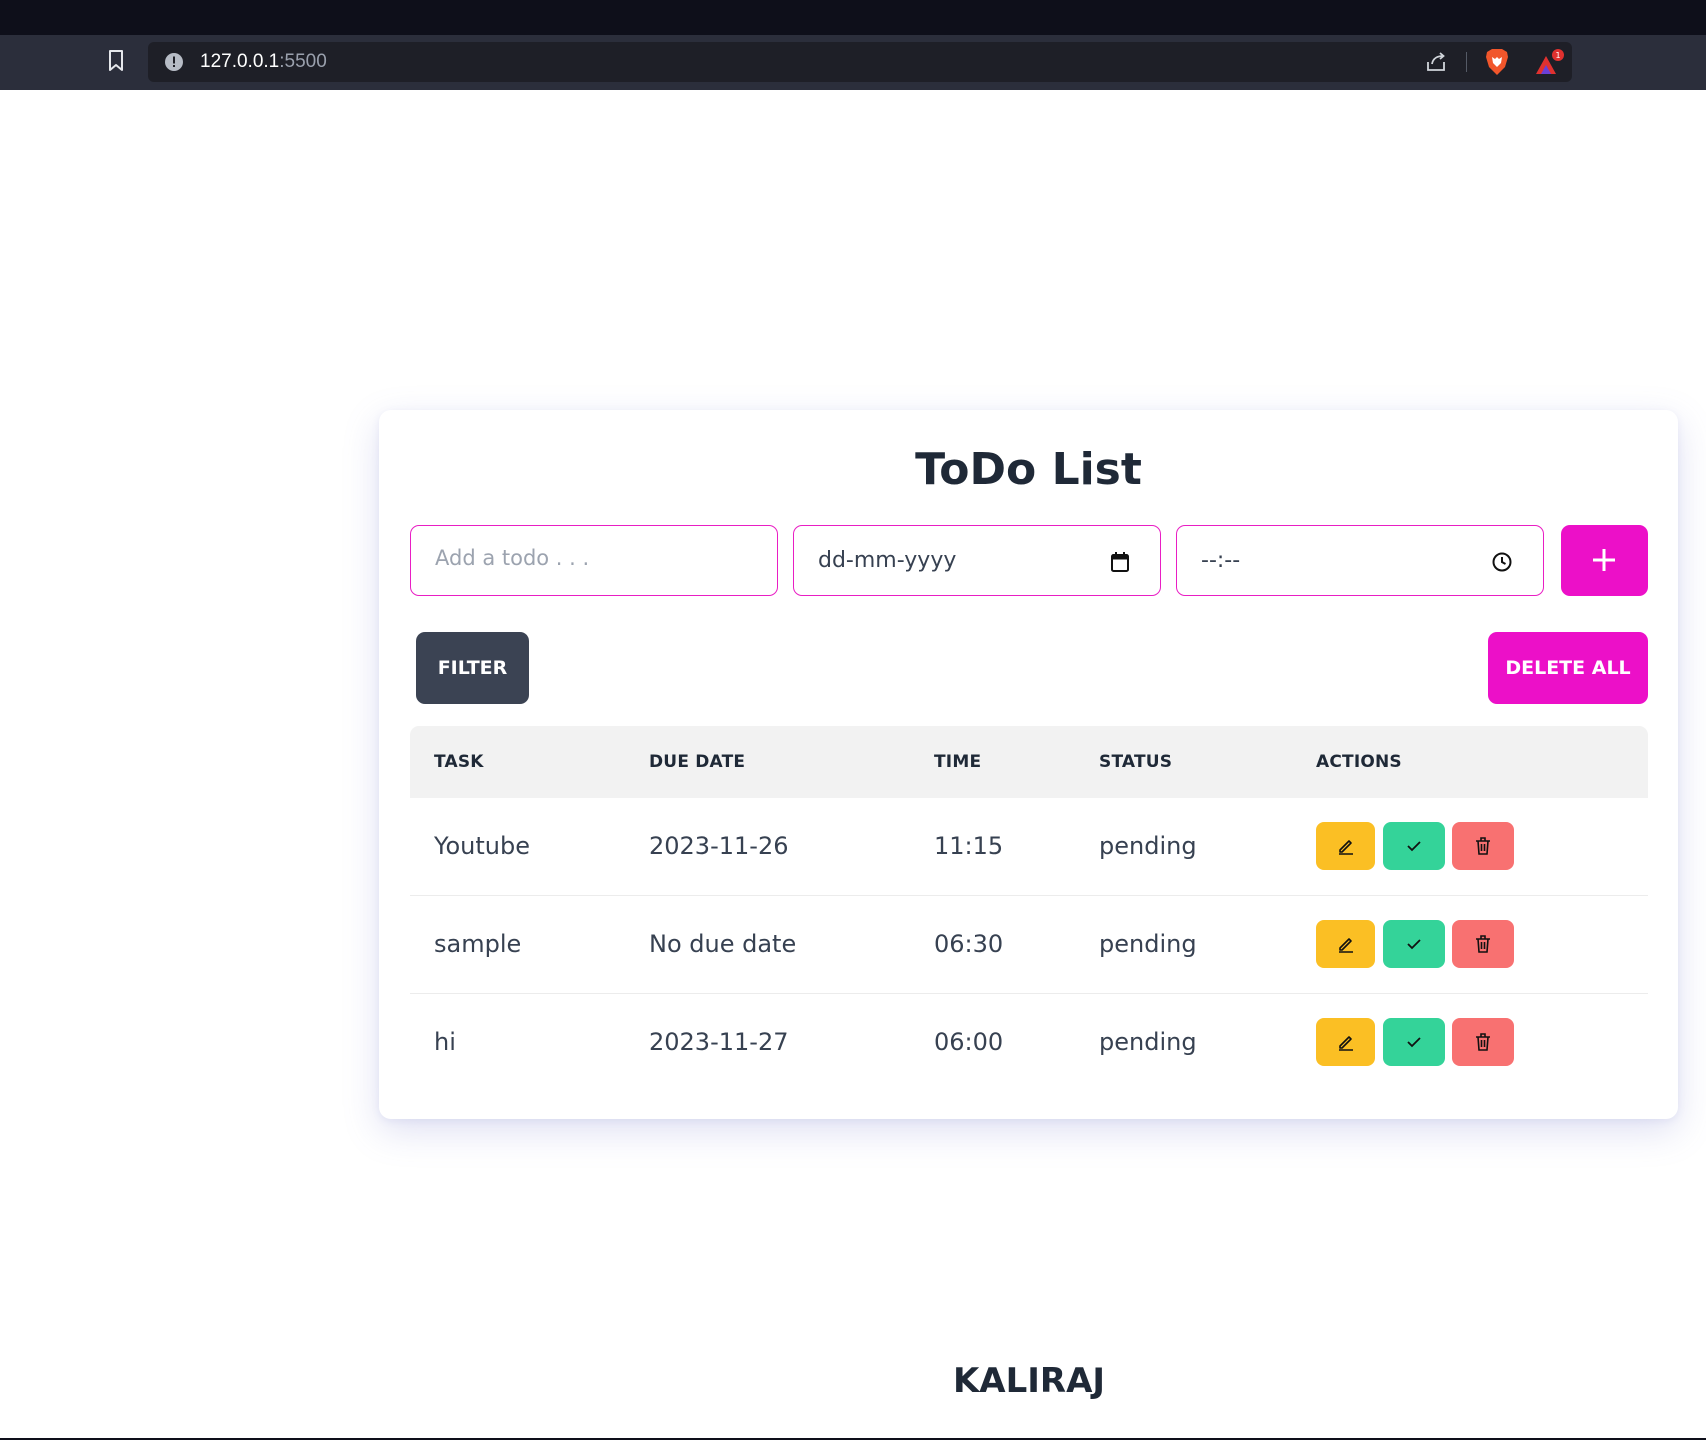 The height and width of the screenshot is (1440, 1706). What do you see at coordinates (1221, 560) in the screenshot?
I see `time-placeholder: --:--` at bounding box center [1221, 560].